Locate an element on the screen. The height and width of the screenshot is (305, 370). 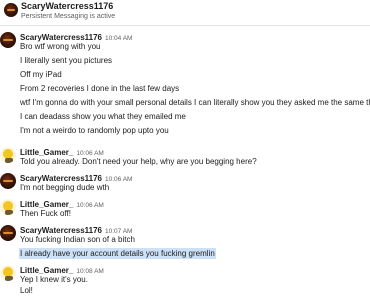
message-line: Off my iPad is located at coordinates (41, 74).